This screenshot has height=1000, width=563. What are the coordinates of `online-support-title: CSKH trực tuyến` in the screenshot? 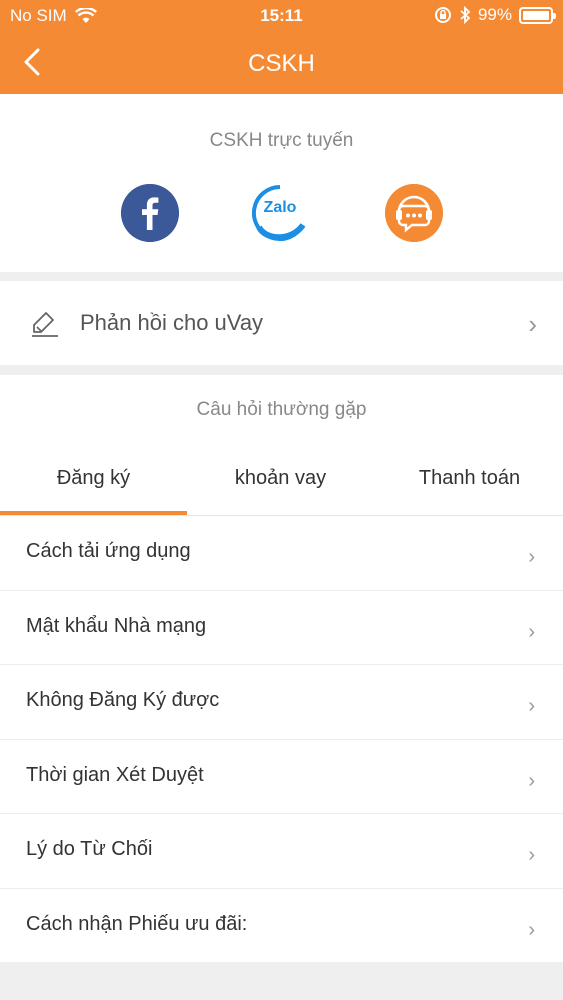 It's located at (281, 140).